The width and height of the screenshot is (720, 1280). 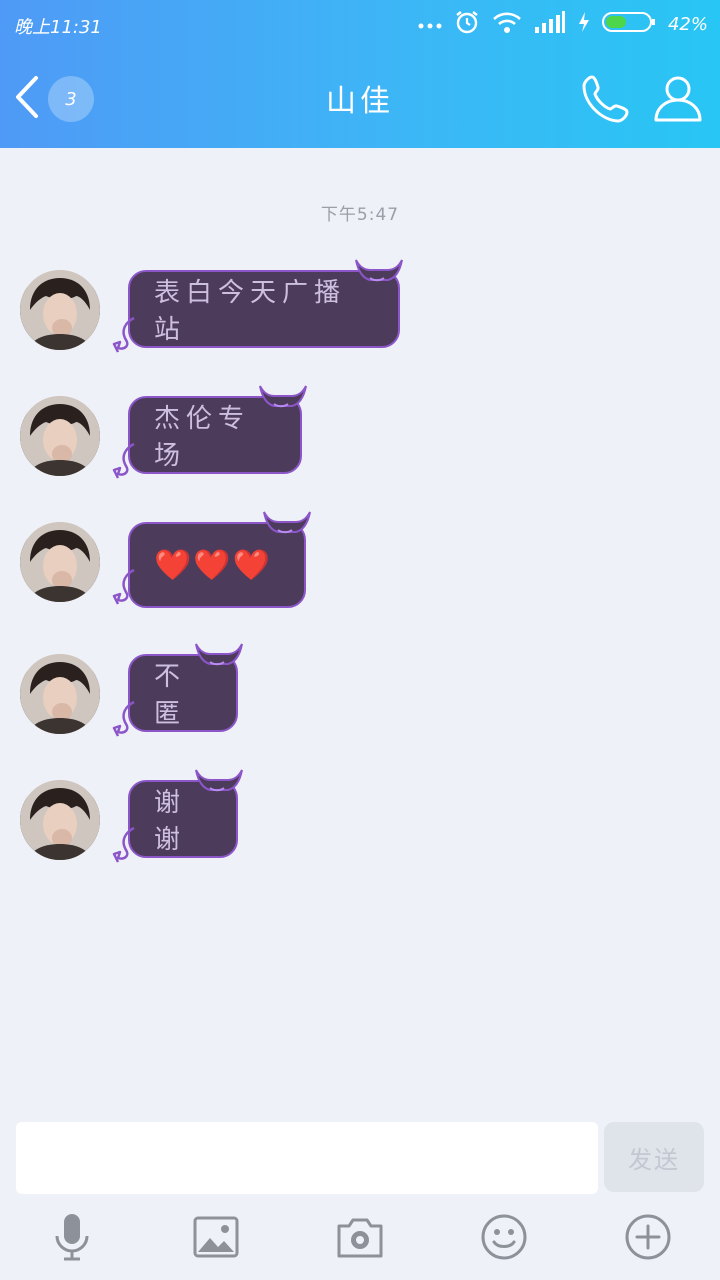 I want to click on charging-icon, so click(x=584, y=24).